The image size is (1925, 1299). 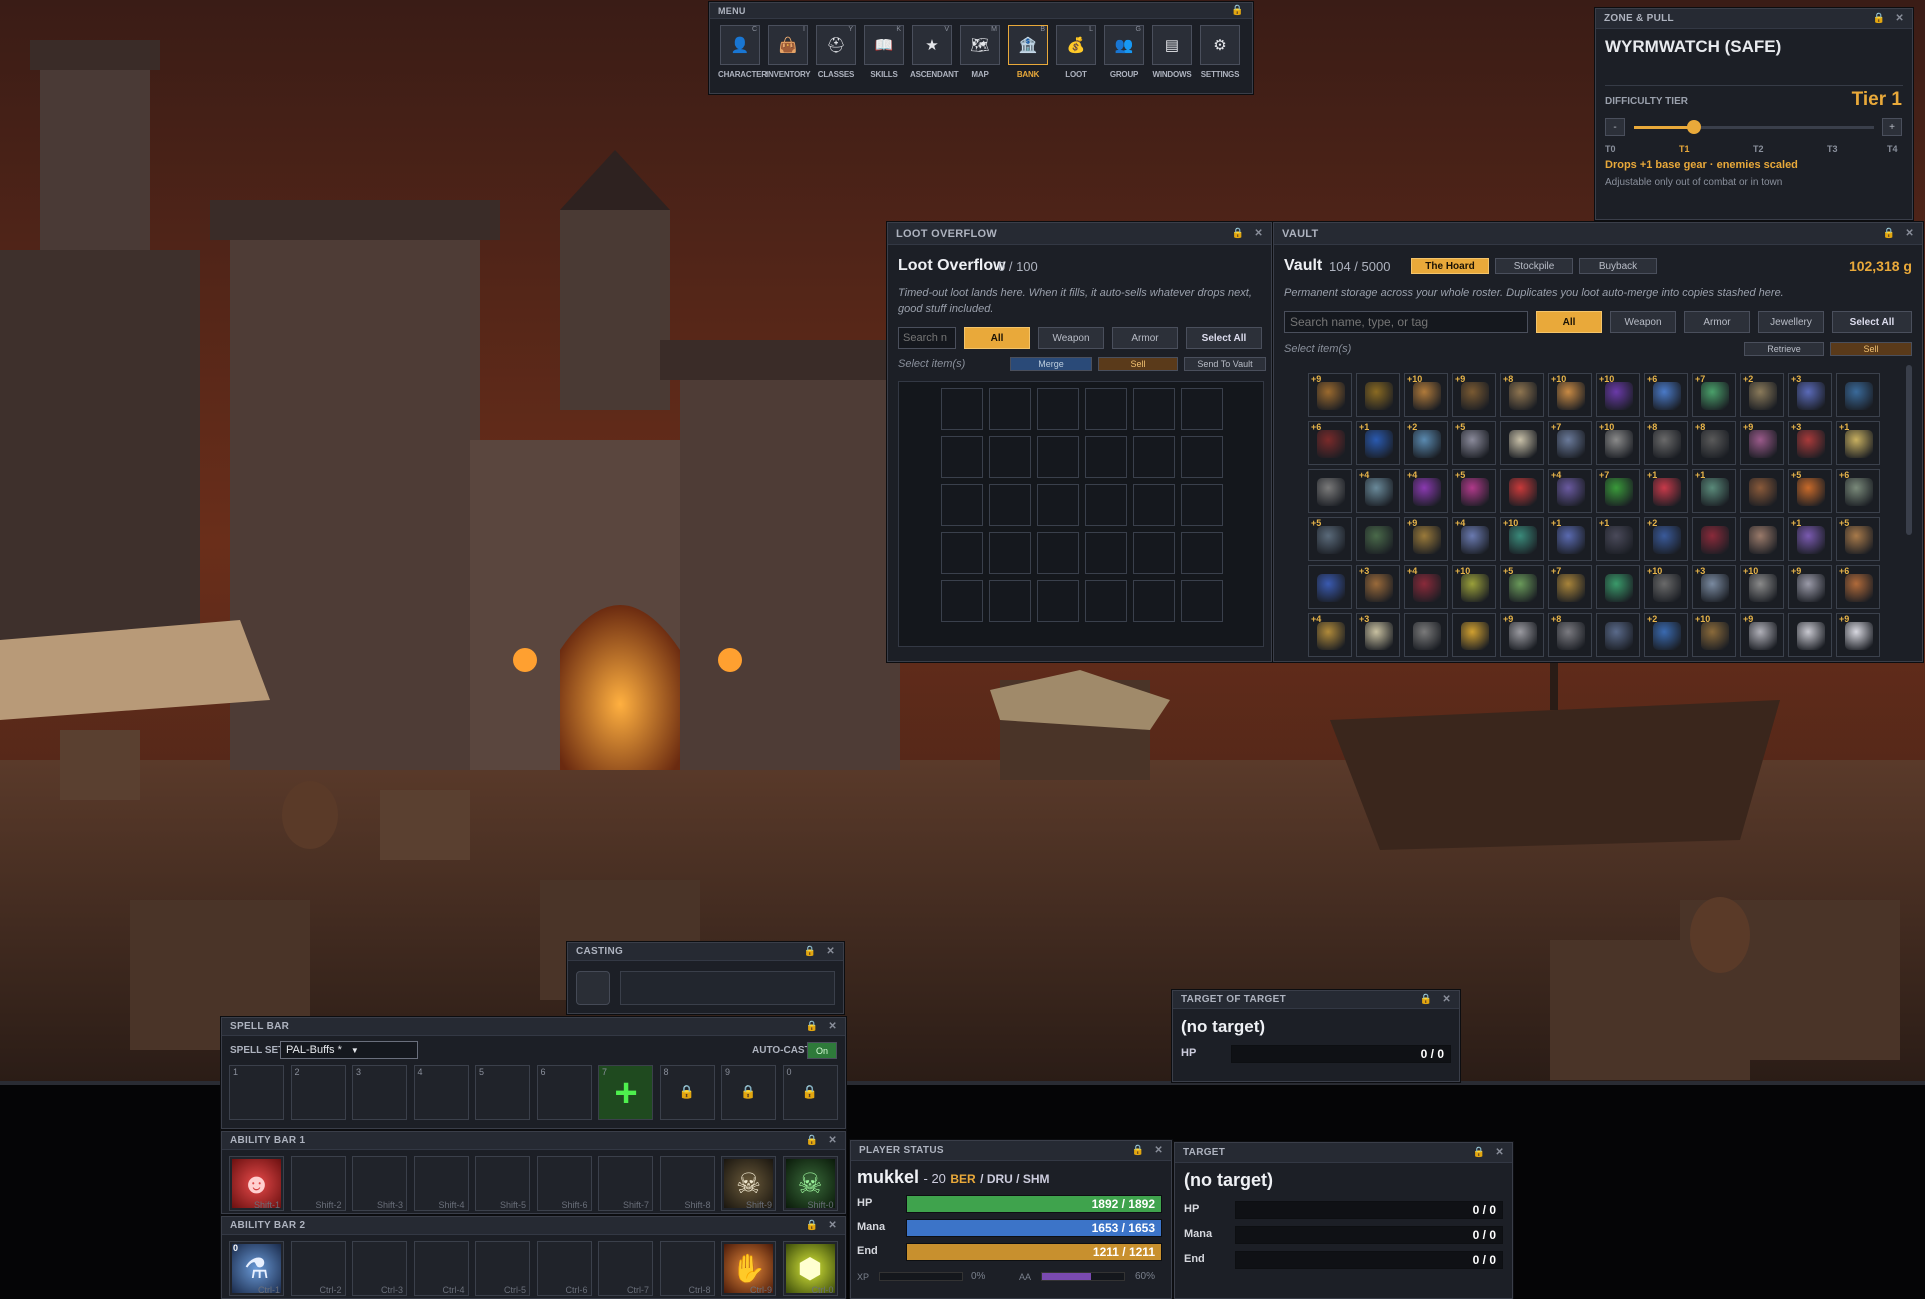 I want to click on vault-sell-button: Sell, so click(x=1871, y=349).